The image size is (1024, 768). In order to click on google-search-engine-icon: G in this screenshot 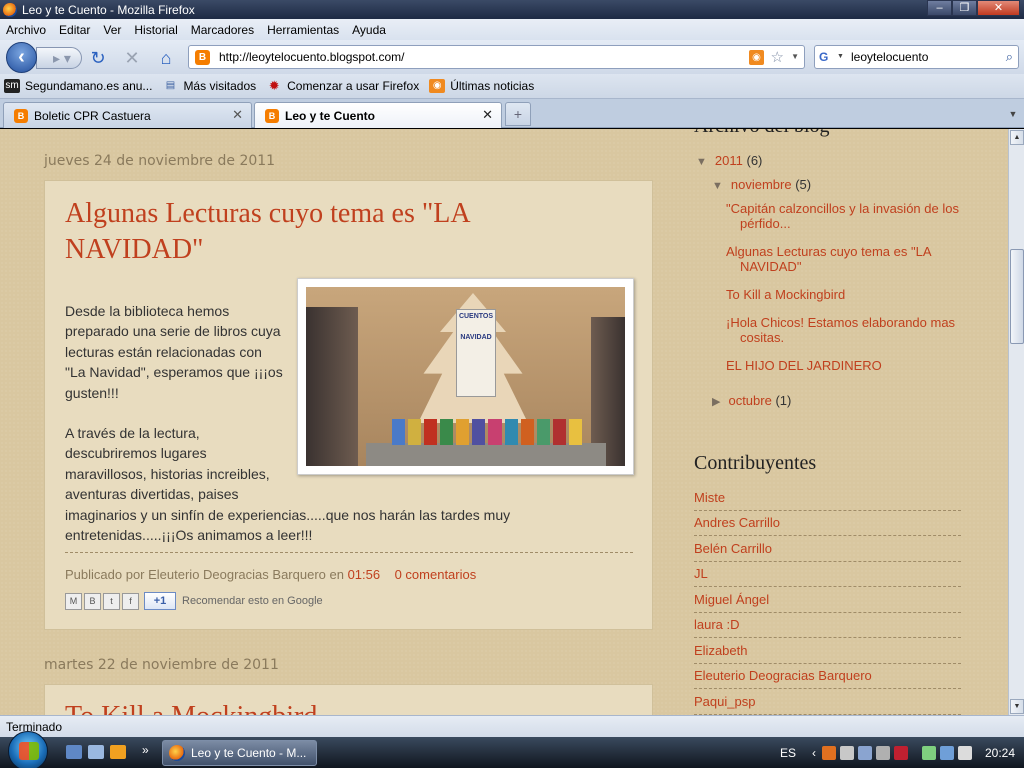, I will do `click(827, 58)`.